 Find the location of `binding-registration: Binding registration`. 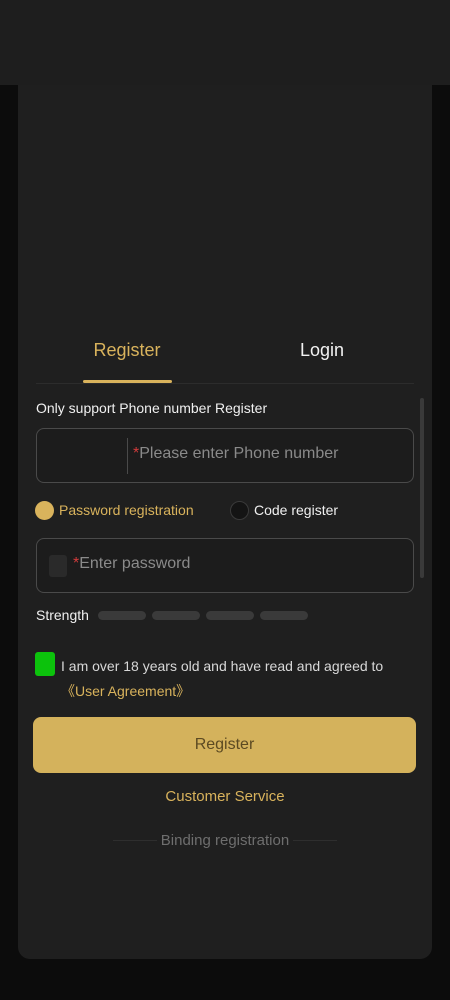

binding-registration: Binding registration is located at coordinates (225, 840).